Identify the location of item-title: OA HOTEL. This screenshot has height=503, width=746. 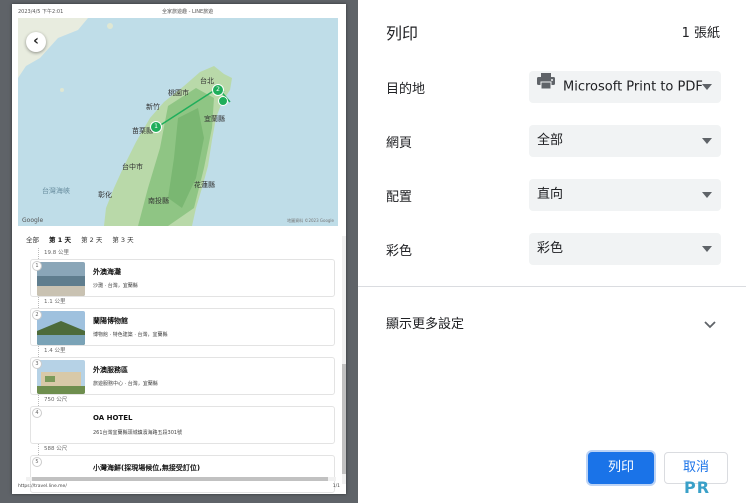
(113, 418).